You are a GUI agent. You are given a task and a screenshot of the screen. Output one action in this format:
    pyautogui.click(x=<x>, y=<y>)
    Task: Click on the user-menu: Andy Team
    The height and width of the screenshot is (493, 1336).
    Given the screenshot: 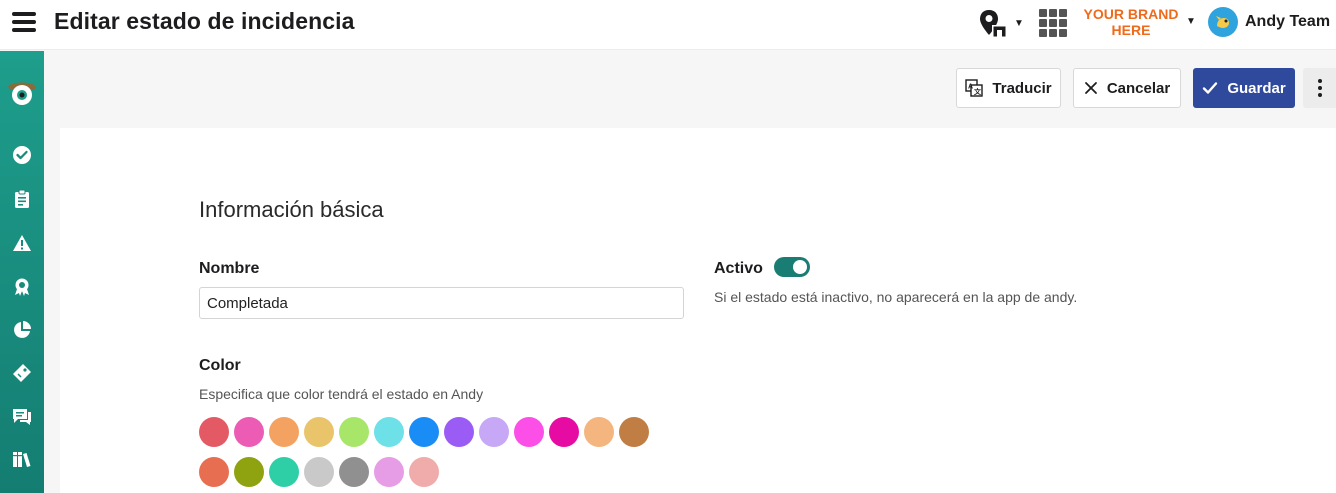 What is the action you would take?
    pyautogui.click(x=1269, y=22)
    